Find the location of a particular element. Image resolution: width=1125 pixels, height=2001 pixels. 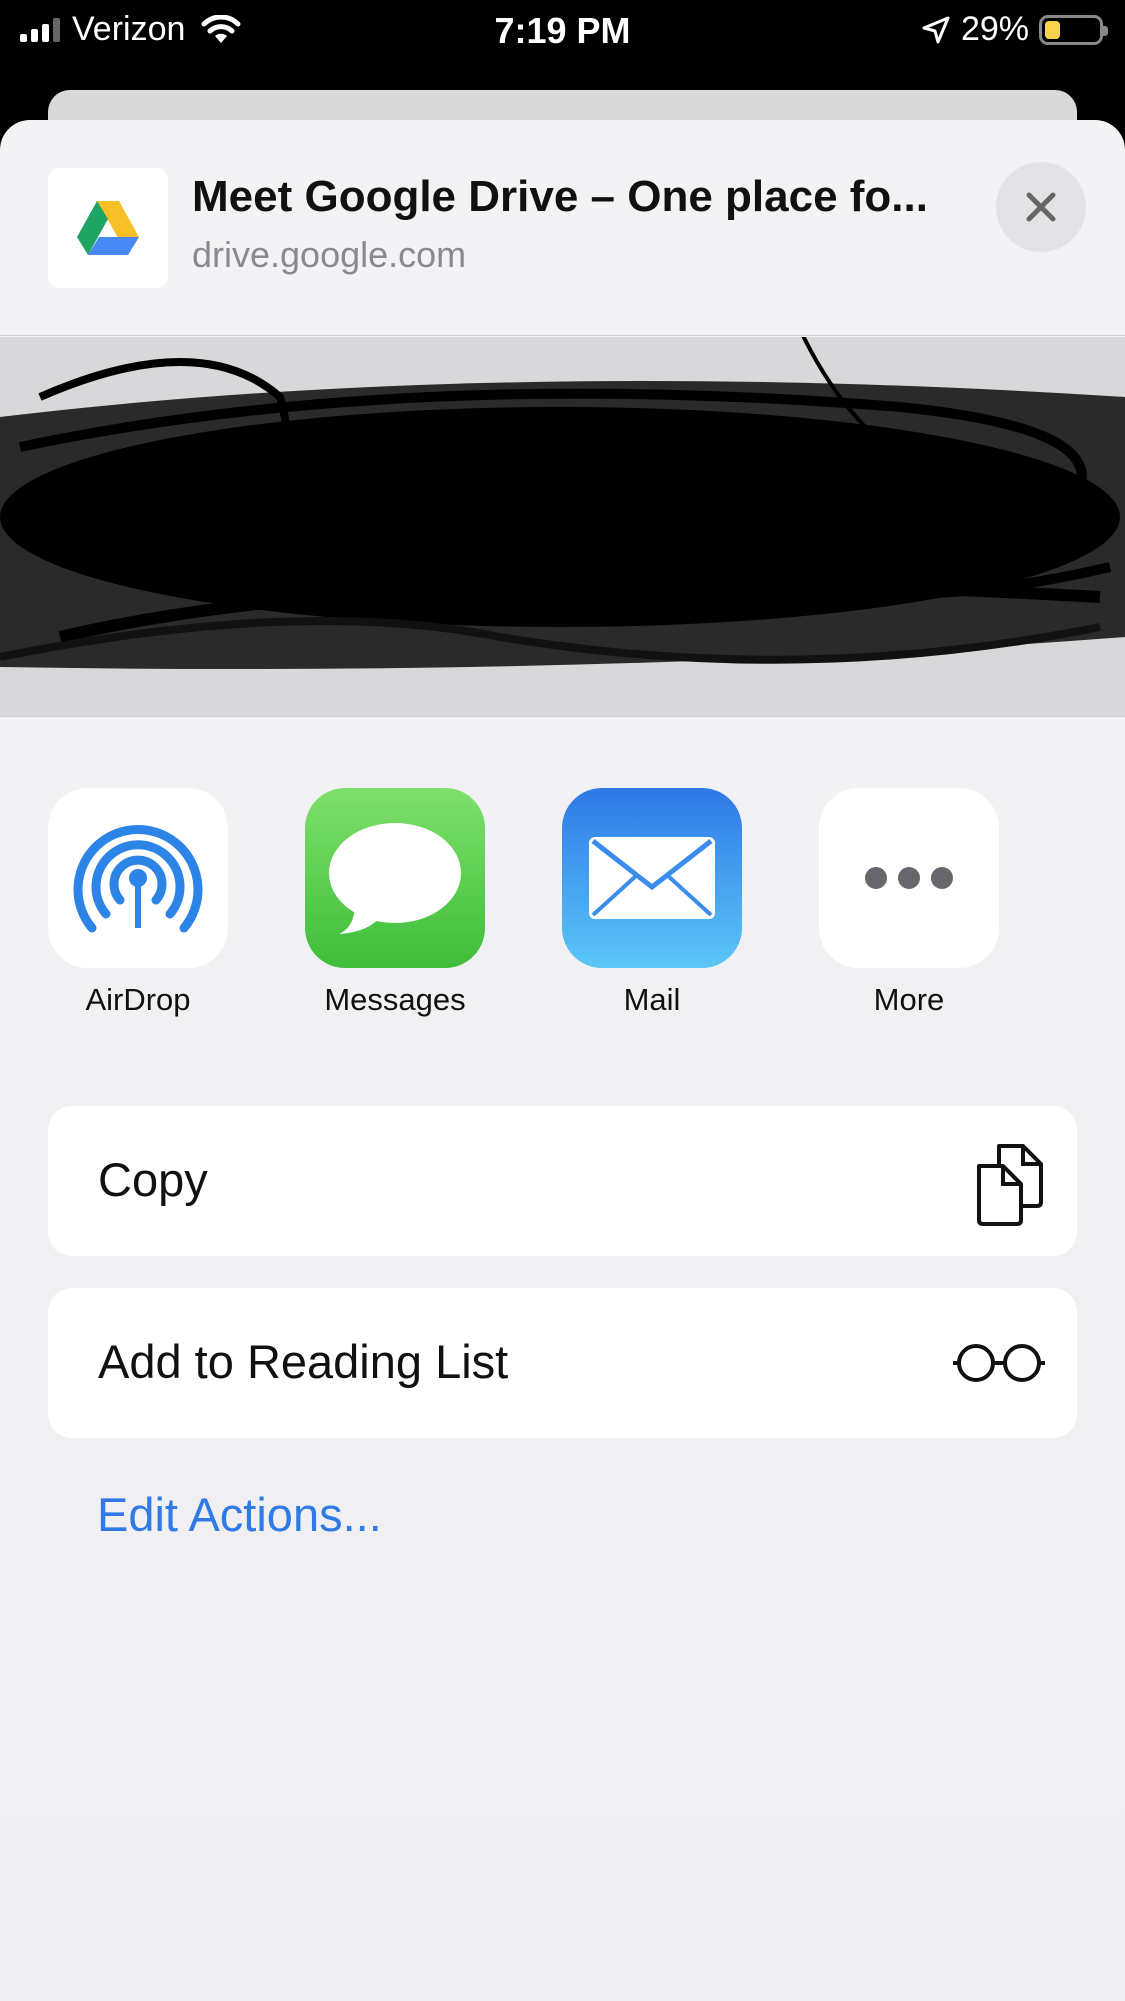

action-copy: Copy is located at coordinates (562, 1181).